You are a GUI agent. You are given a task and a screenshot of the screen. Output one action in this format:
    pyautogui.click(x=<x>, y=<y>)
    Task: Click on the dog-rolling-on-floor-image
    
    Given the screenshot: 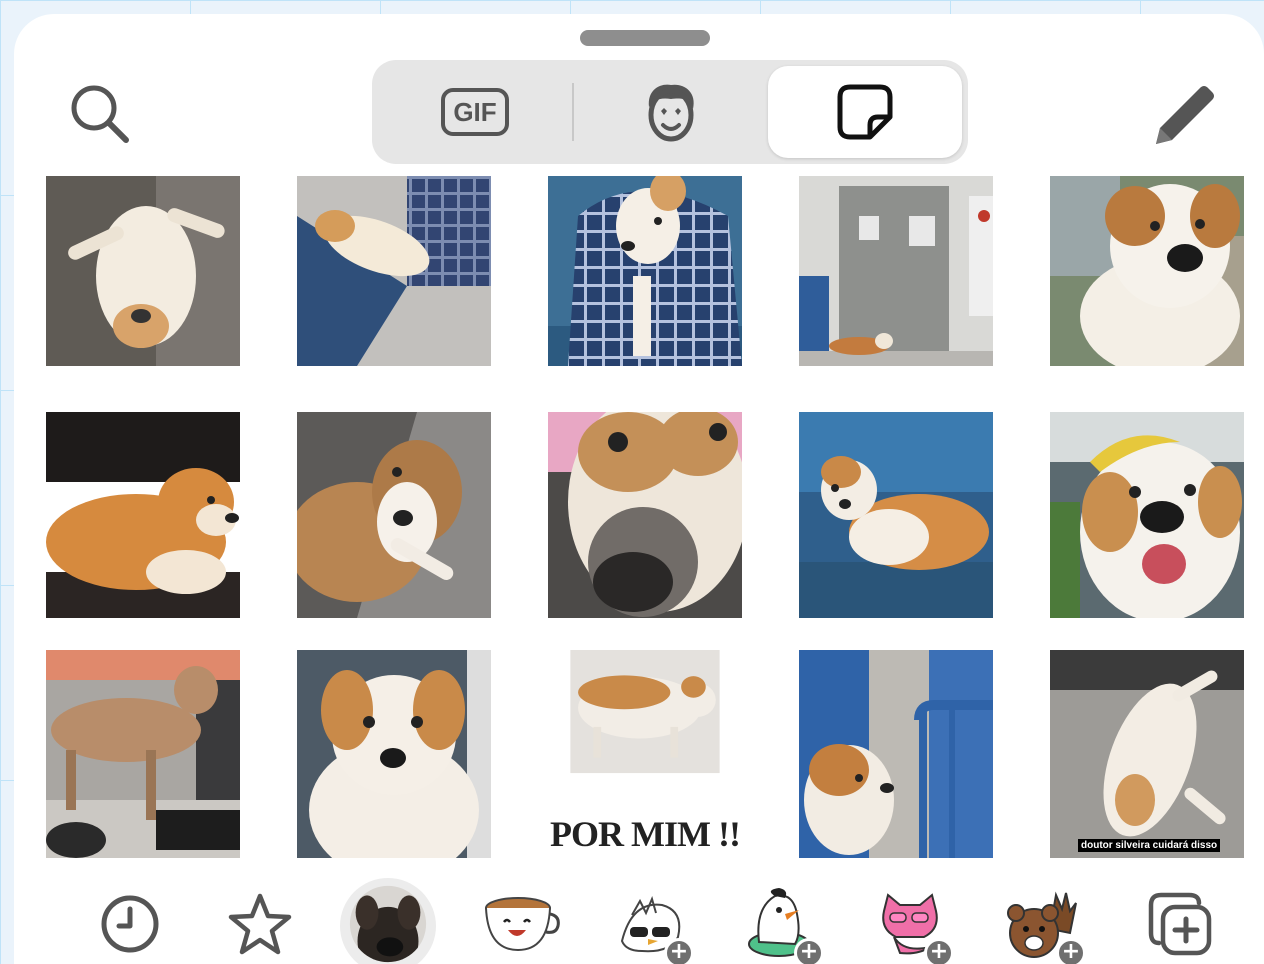 What is the action you would take?
    pyautogui.click(x=1147, y=754)
    